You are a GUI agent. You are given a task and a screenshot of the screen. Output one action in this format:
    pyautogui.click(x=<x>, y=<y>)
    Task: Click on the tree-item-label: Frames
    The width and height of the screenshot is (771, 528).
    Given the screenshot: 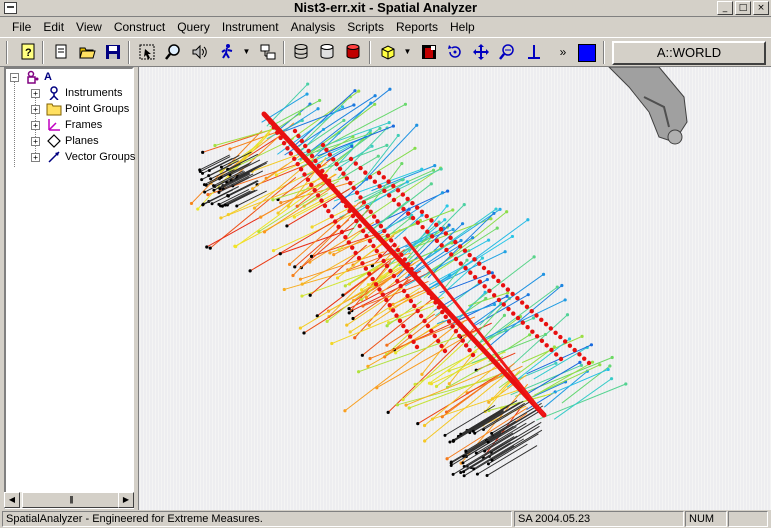 What is the action you would take?
    pyautogui.click(x=83, y=125)
    